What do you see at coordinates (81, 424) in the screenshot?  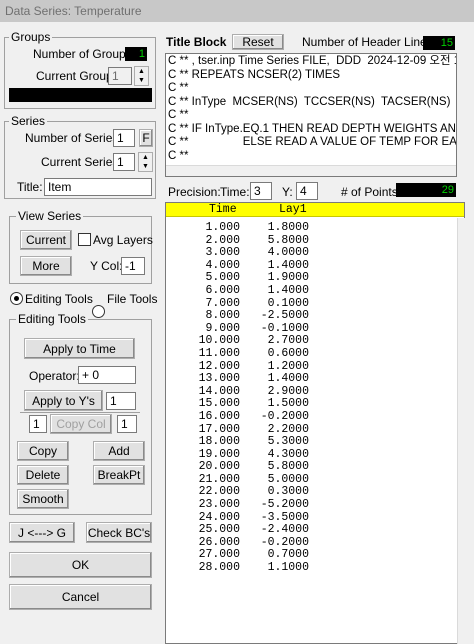 I see `copy-col-button: Copy Col` at bounding box center [81, 424].